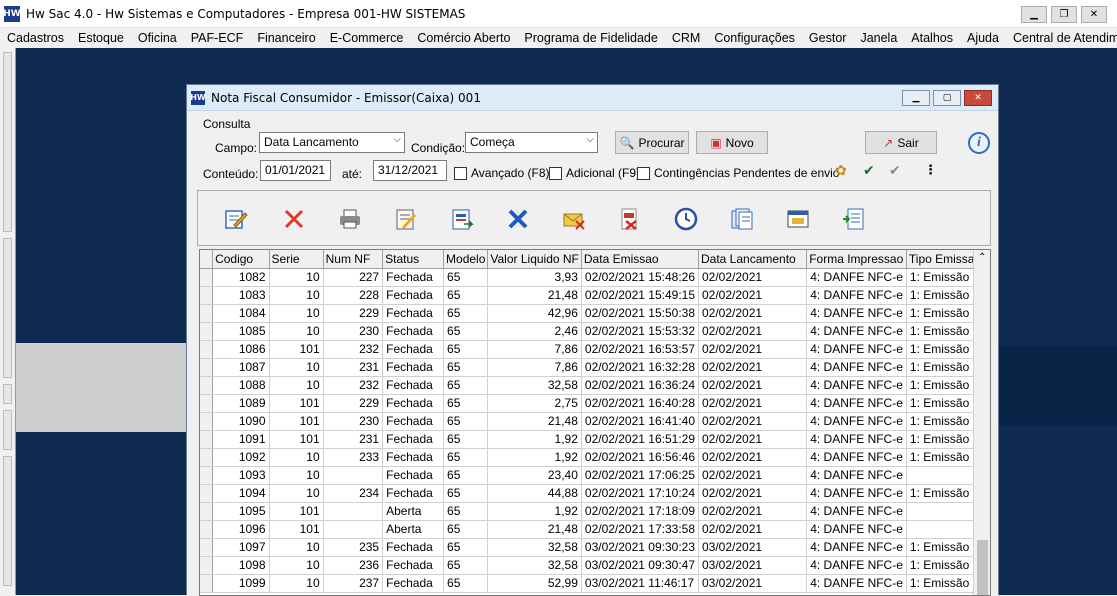 Image resolution: width=1117 pixels, height=596 pixels. Describe the element at coordinates (981, 422) in the screenshot. I see `vertical-scrollbar: ⌃` at that location.